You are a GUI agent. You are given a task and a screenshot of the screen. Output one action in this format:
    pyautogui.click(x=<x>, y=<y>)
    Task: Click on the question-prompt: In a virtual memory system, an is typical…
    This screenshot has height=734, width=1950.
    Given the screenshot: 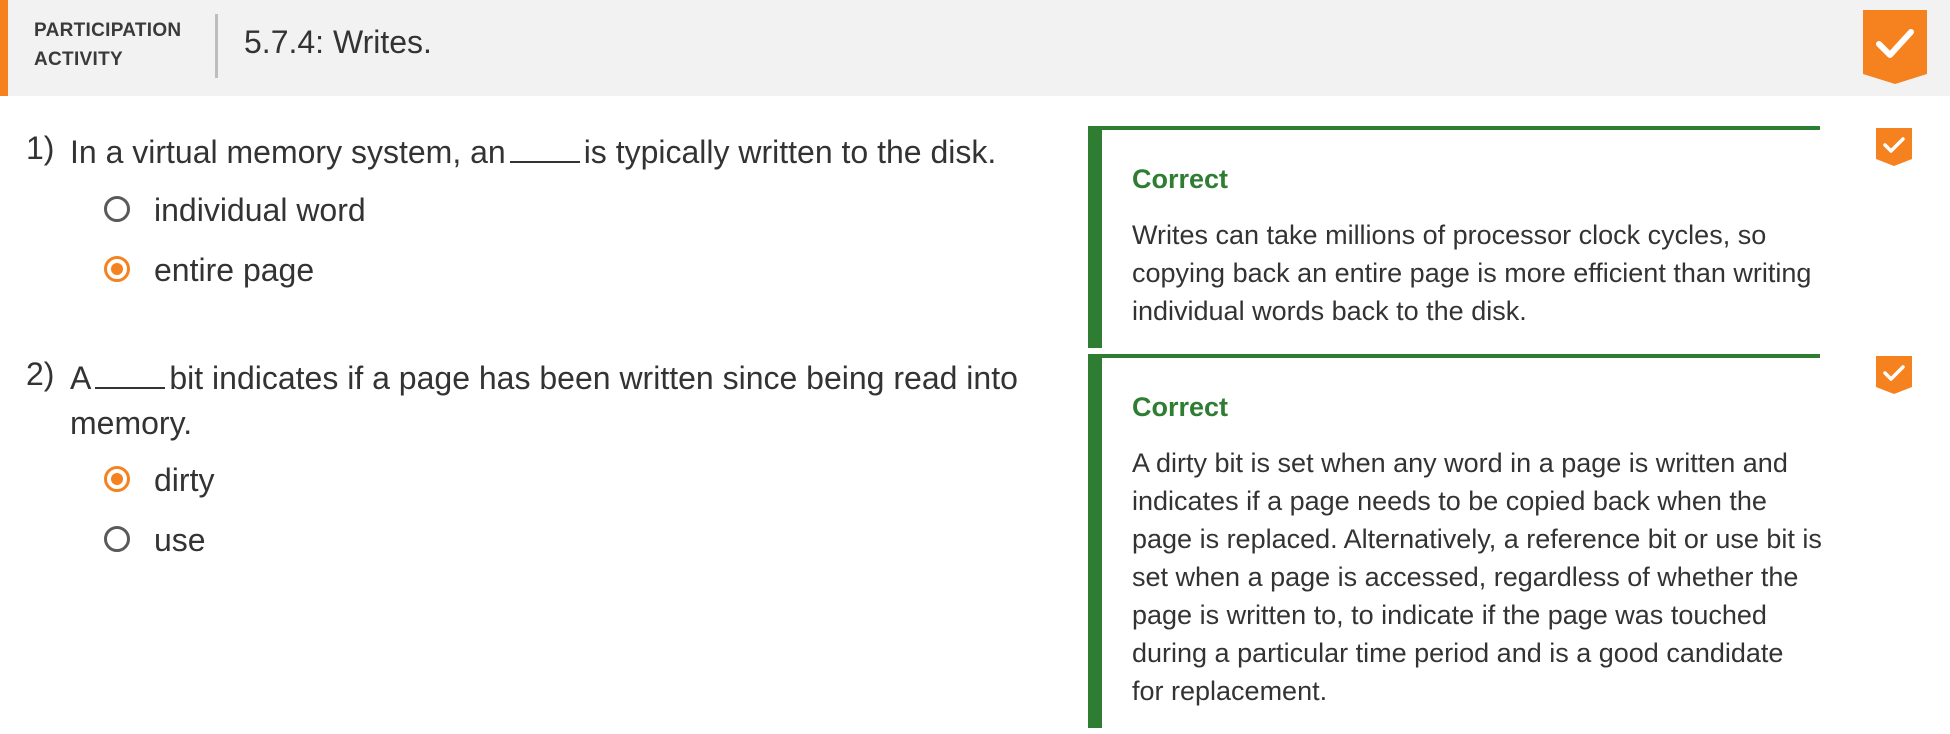 What is the action you would take?
    pyautogui.click(x=533, y=152)
    